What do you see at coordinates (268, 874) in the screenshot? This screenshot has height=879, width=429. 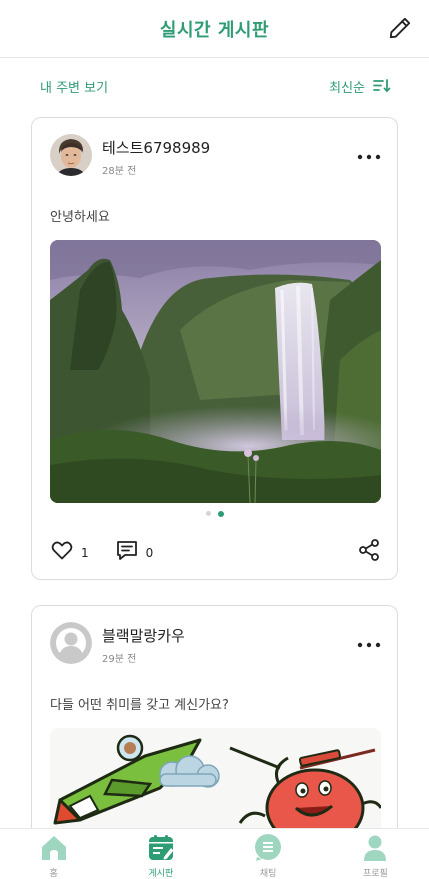 I see `nav-label-chat: 채팅` at bounding box center [268, 874].